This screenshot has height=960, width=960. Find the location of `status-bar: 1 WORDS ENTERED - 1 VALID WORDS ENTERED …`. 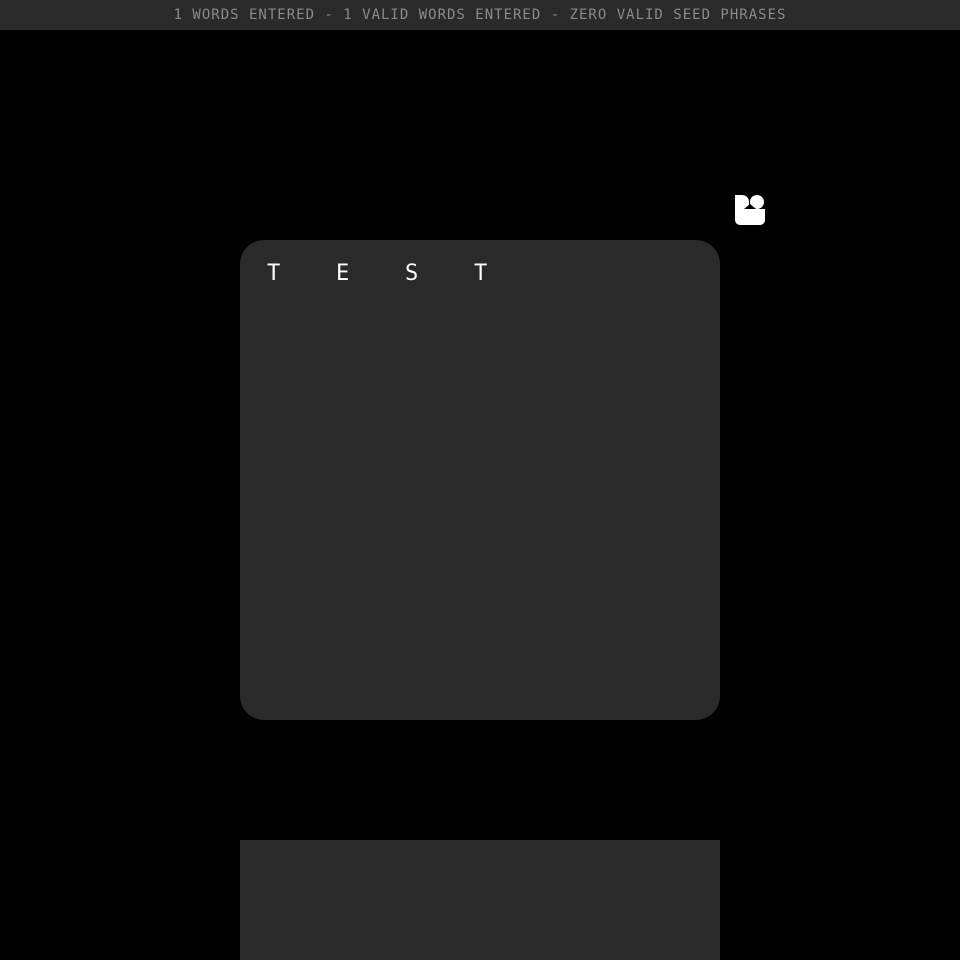

status-bar: 1 WORDS ENTERED - 1 VALID WORDS ENTERED … is located at coordinates (480, 15).